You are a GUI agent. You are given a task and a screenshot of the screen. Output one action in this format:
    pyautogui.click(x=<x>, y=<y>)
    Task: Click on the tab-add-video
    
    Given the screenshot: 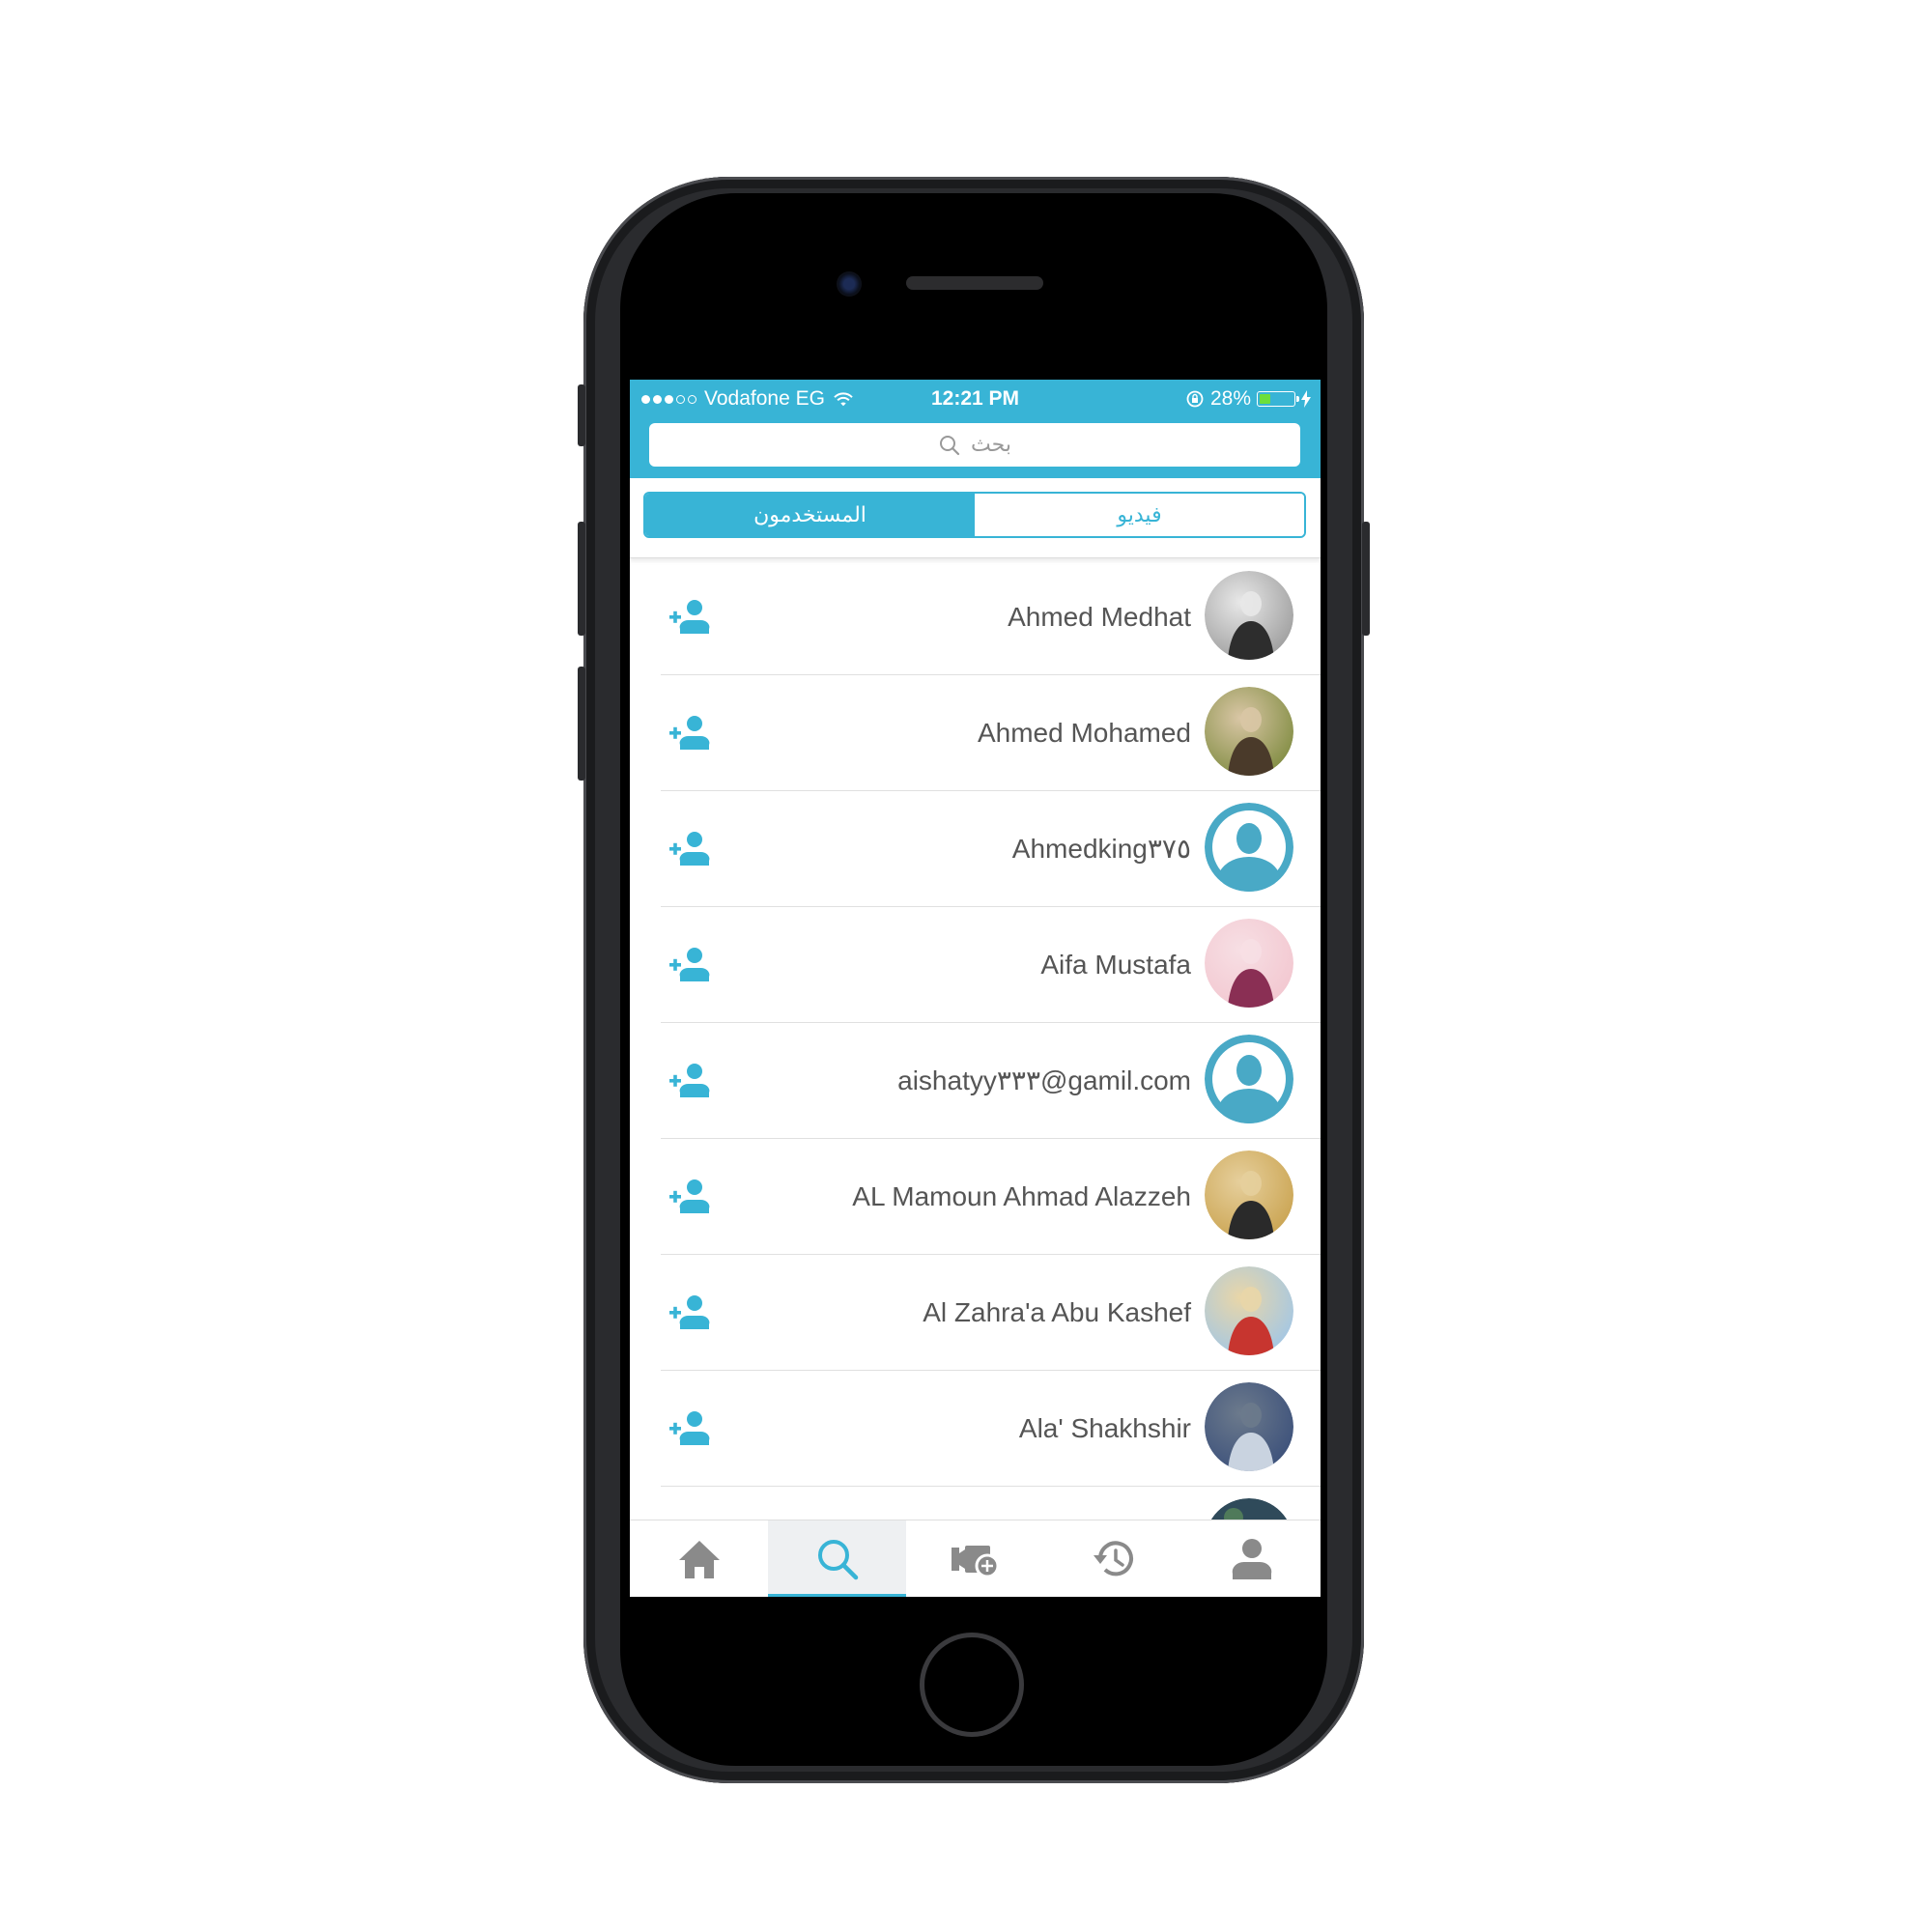 What is the action you would take?
    pyautogui.click(x=975, y=1558)
    